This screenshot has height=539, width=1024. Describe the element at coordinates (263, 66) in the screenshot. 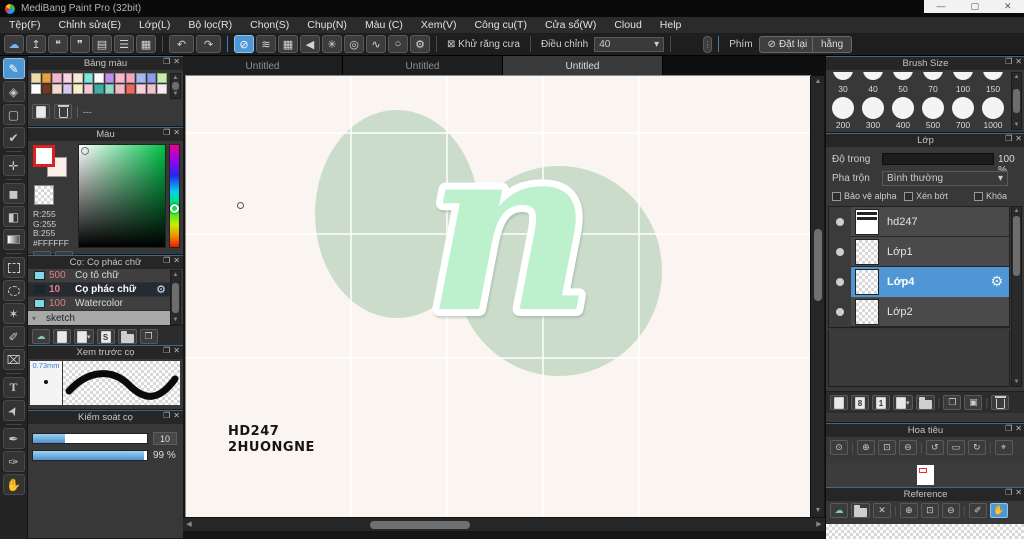

I see `document-tab: Untitled` at that location.